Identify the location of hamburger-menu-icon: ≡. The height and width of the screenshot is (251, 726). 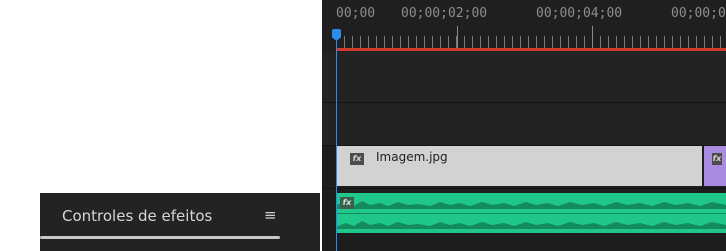
(270, 215).